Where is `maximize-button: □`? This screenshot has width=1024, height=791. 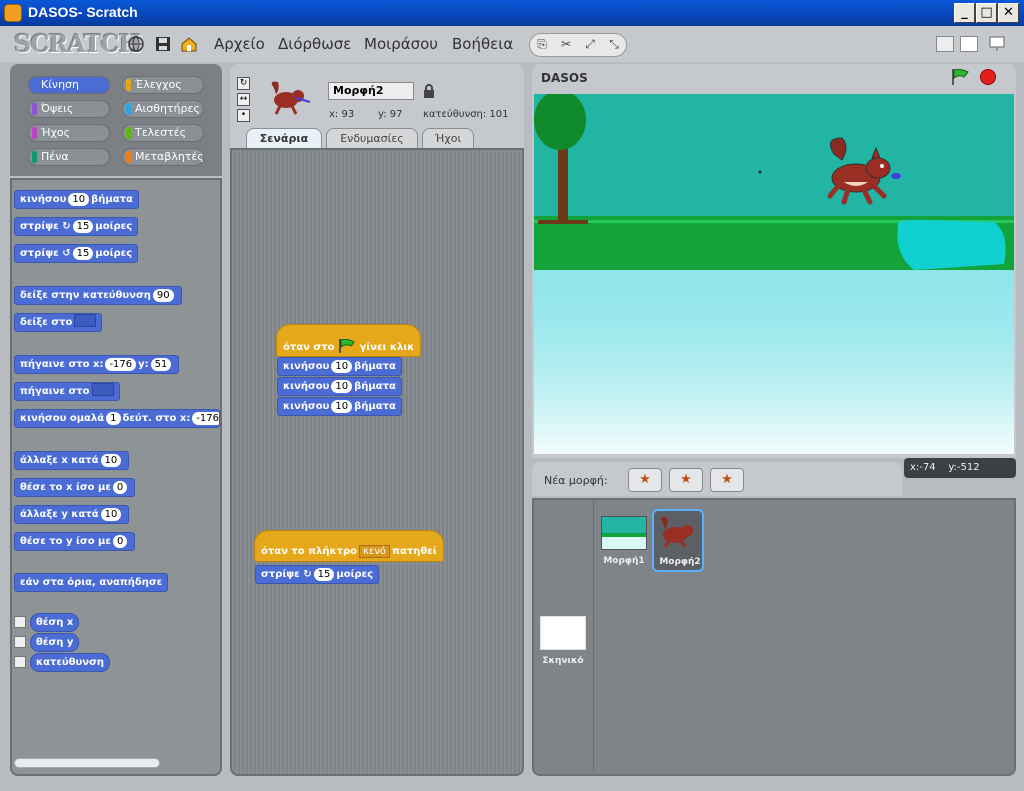 maximize-button: □ is located at coordinates (986, 13).